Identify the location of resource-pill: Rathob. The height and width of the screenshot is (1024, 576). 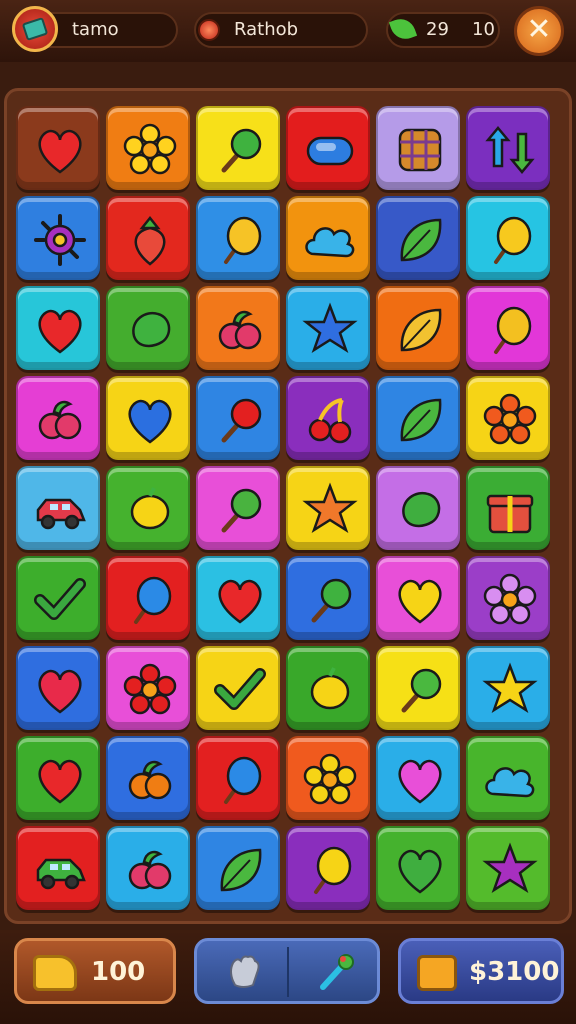
(281, 30).